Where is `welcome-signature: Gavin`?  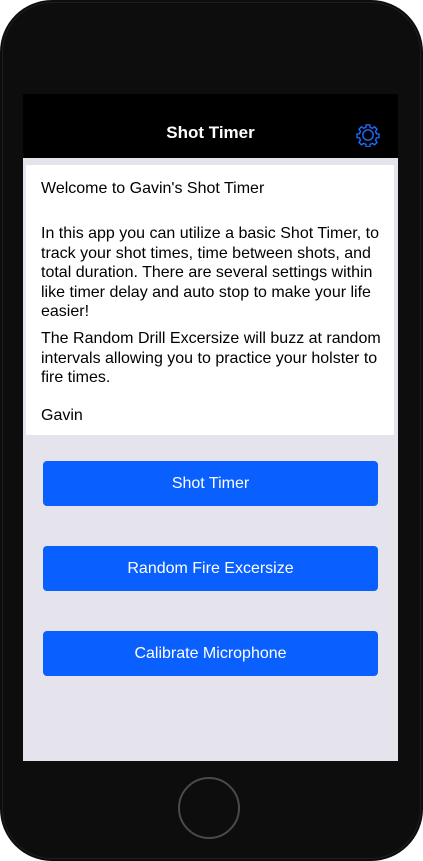 welcome-signature: Gavin is located at coordinates (62, 415).